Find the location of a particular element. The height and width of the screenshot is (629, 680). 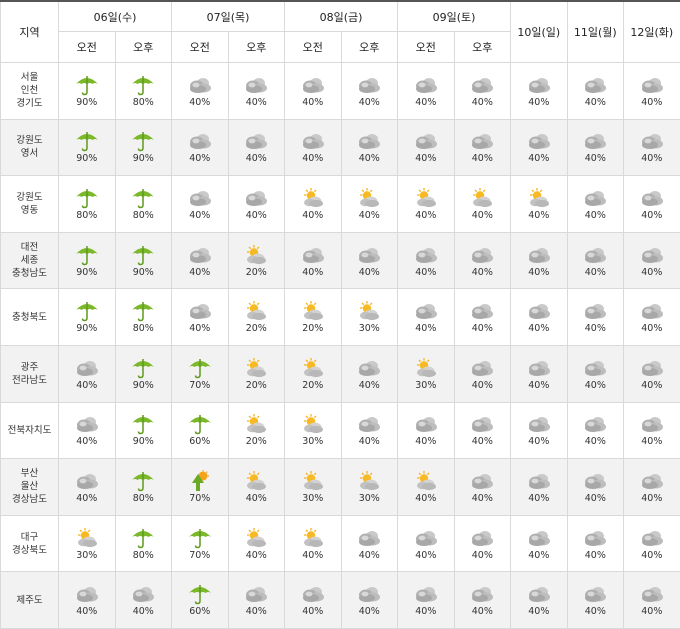

am-header: 오전 is located at coordinates (313, 47).